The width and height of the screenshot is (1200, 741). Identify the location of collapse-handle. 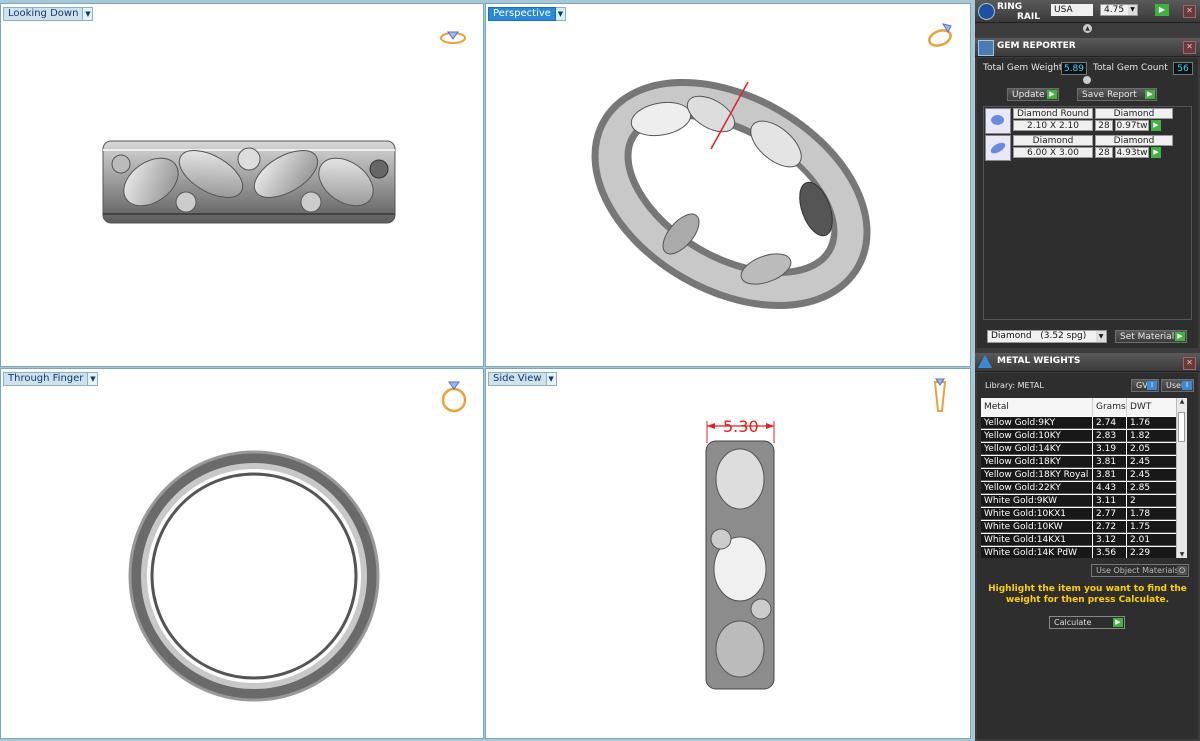
(1087, 80).